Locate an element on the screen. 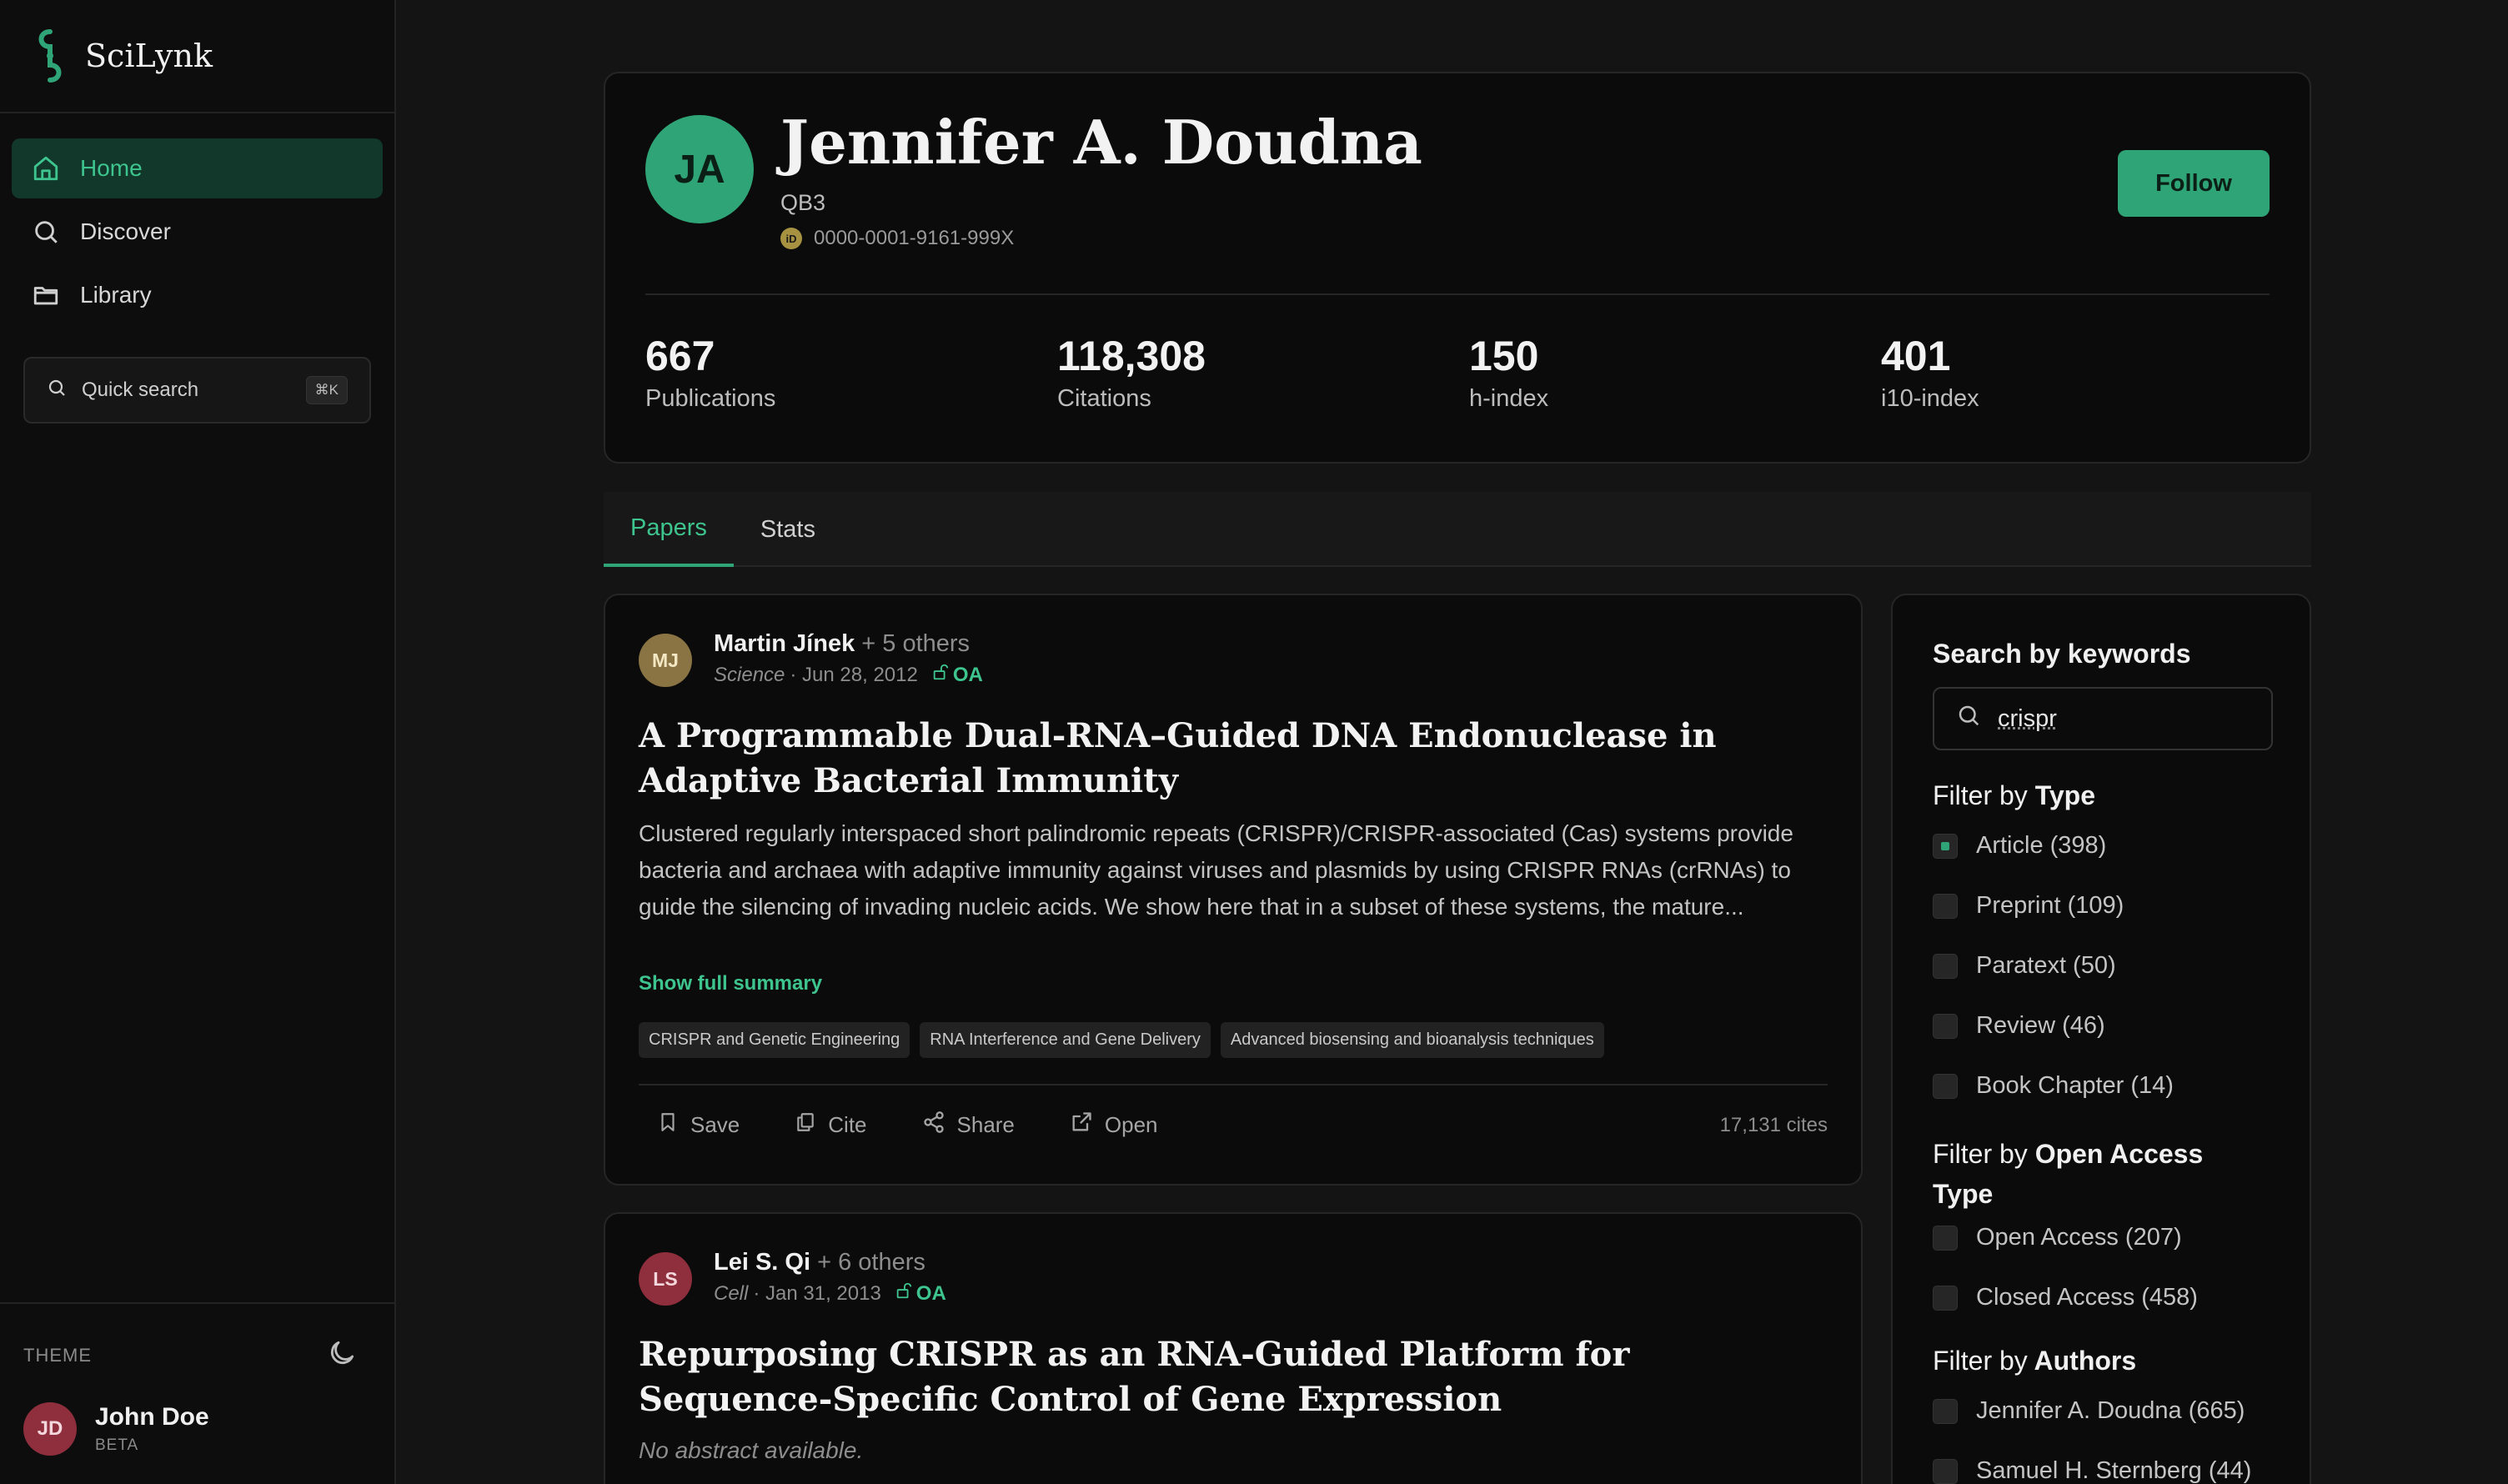 This screenshot has width=2508, height=1484. filter-option-label: Preprint (109) is located at coordinates (2050, 905).